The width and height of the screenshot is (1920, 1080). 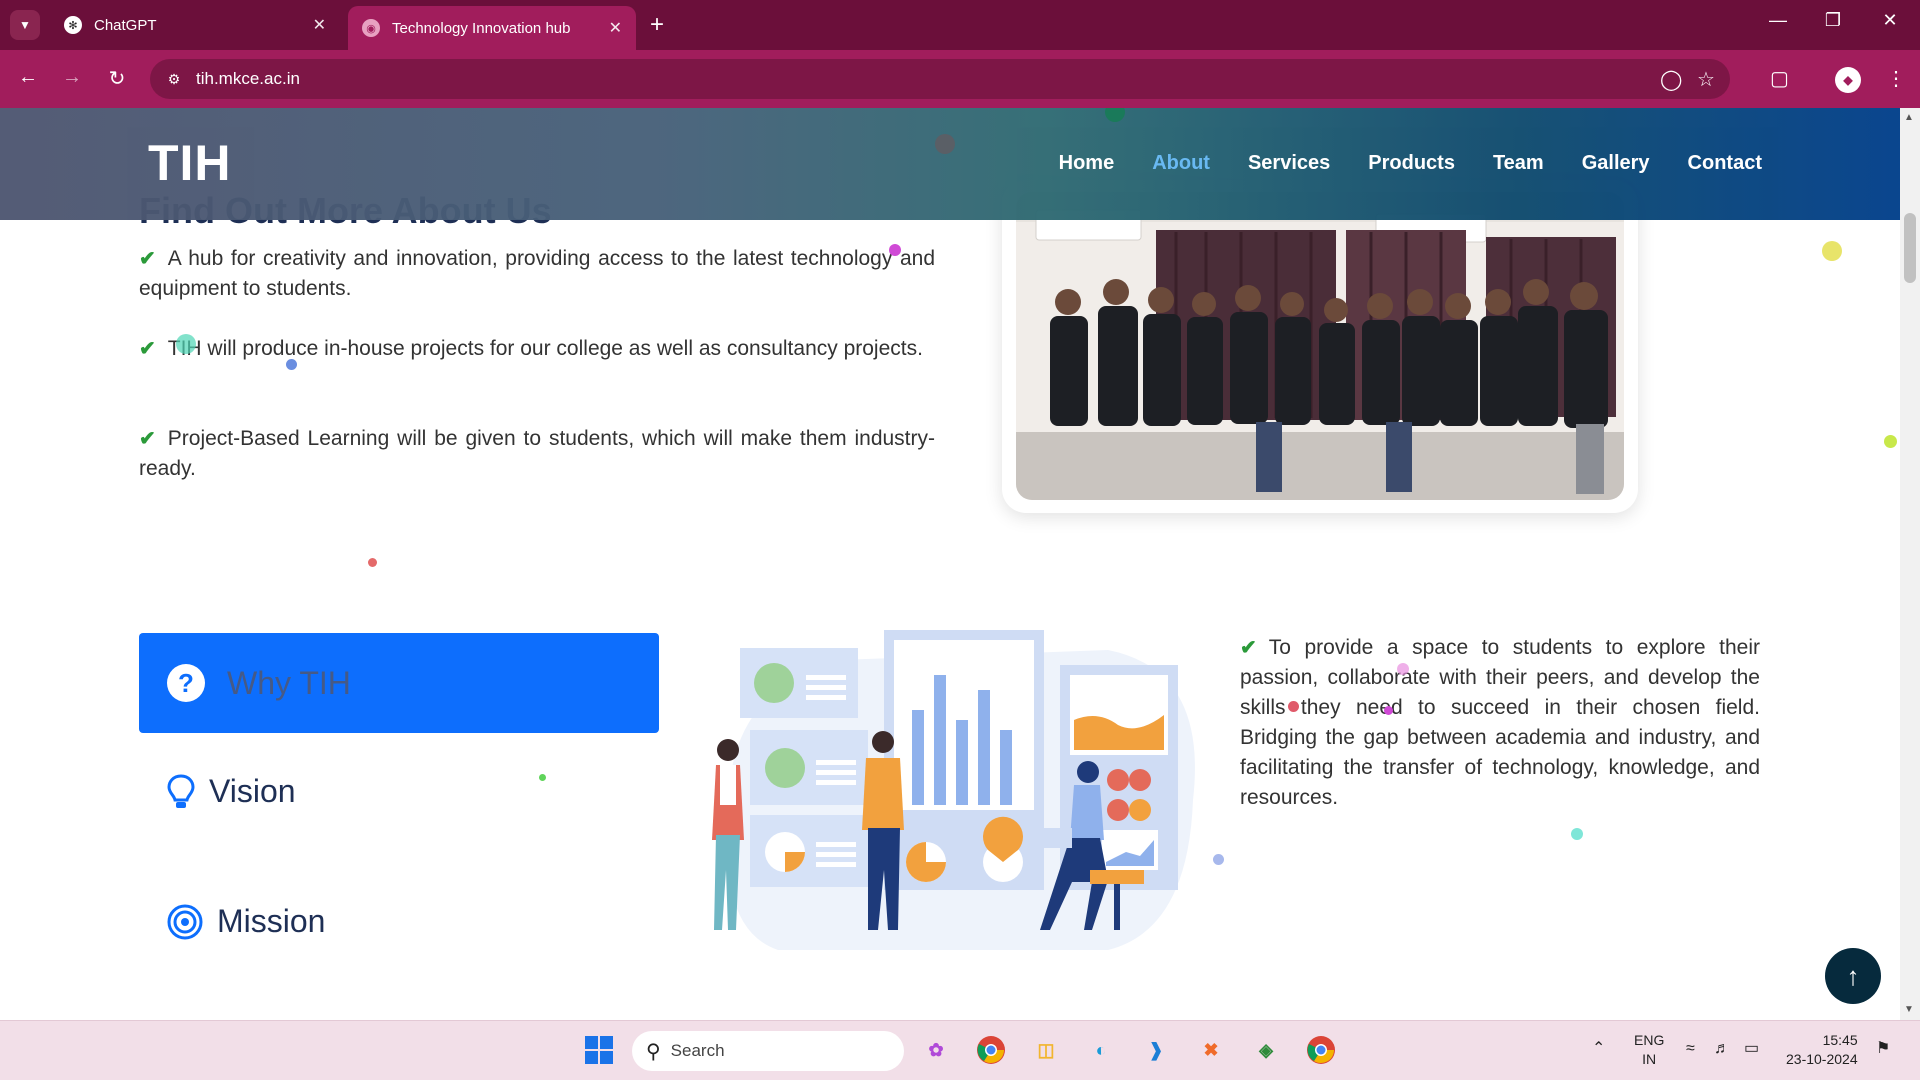 I want to click on reload-icon: ↻, so click(x=117, y=78).